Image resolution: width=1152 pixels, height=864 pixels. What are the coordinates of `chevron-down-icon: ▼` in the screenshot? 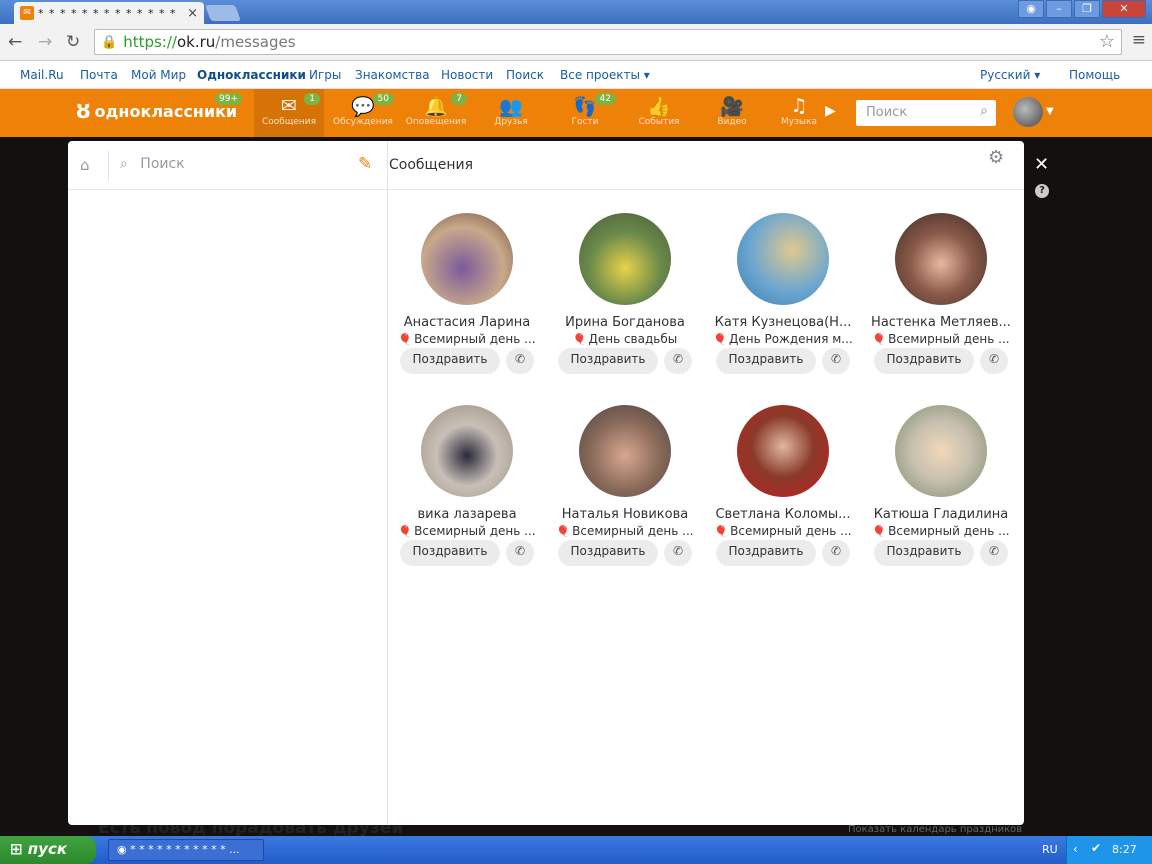 It's located at (1050, 111).